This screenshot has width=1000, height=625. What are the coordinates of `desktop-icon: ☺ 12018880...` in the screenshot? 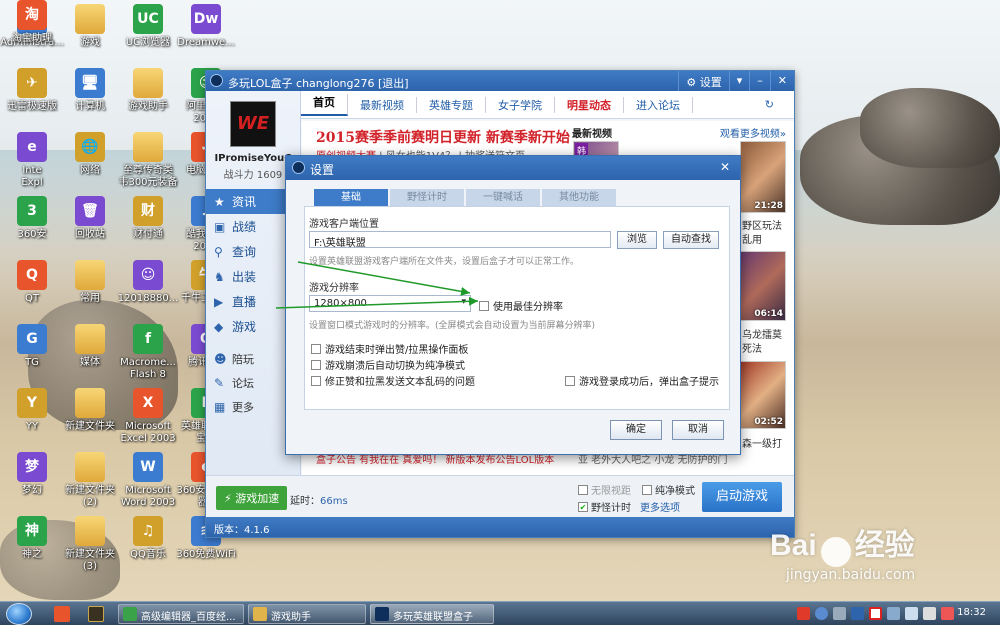 It's located at (148, 282).